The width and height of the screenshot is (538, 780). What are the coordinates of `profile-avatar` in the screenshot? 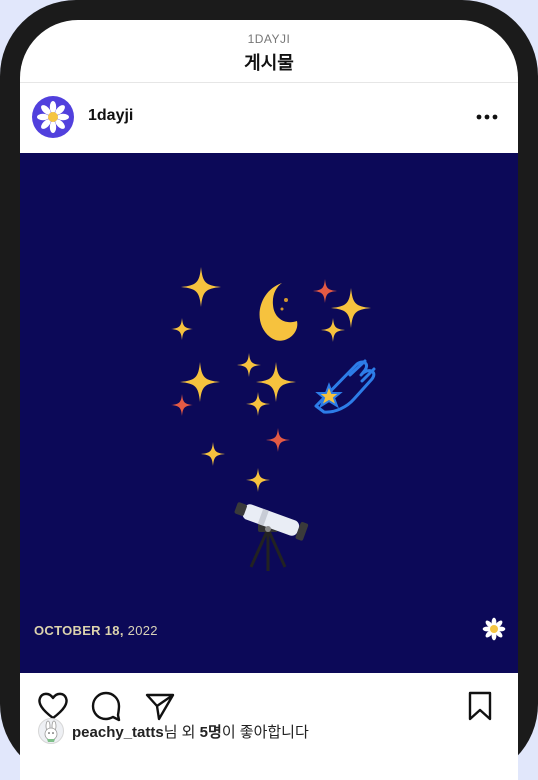 It's located at (53, 117).